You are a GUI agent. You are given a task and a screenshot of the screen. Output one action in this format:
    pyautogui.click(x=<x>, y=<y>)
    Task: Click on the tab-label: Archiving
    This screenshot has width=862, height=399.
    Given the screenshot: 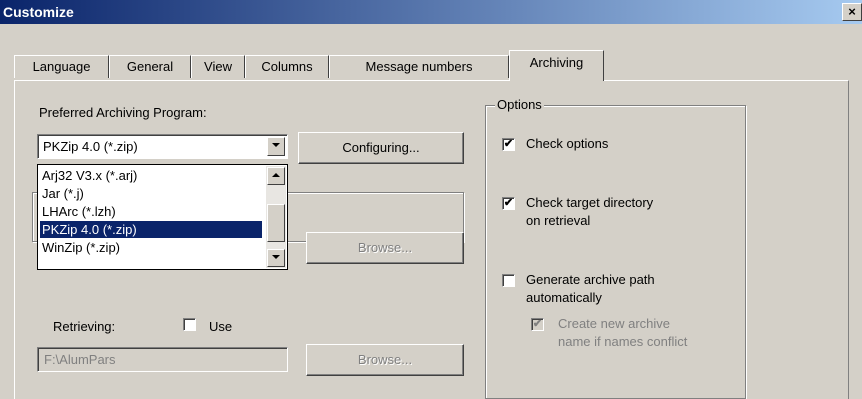 What is the action you would take?
    pyautogui.click(x=556, y=62)
    